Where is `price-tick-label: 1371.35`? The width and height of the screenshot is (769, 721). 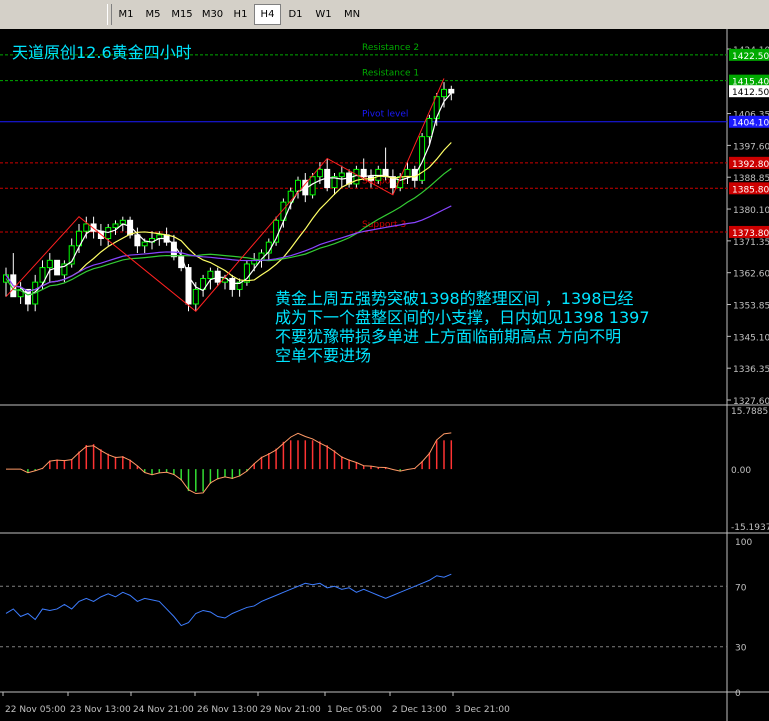 price-tick-label: 1371.35 is located at coordinates (751, 243).